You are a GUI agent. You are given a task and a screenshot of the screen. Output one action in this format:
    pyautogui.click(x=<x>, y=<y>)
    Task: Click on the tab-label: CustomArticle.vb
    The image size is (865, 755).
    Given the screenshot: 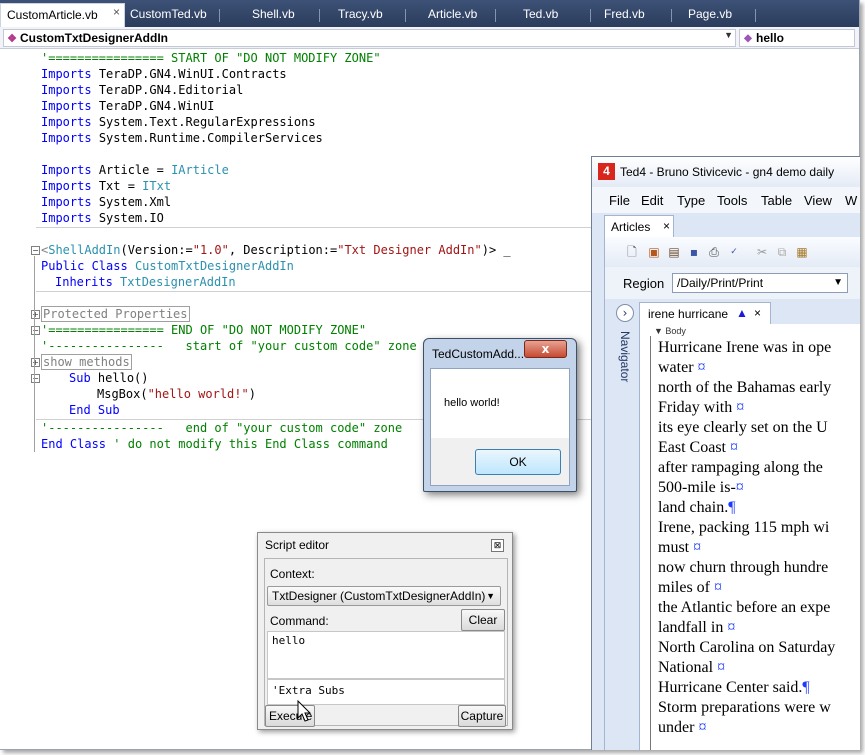 What is the action you would take?
    pyautogui.click(x=52, y=15)
    